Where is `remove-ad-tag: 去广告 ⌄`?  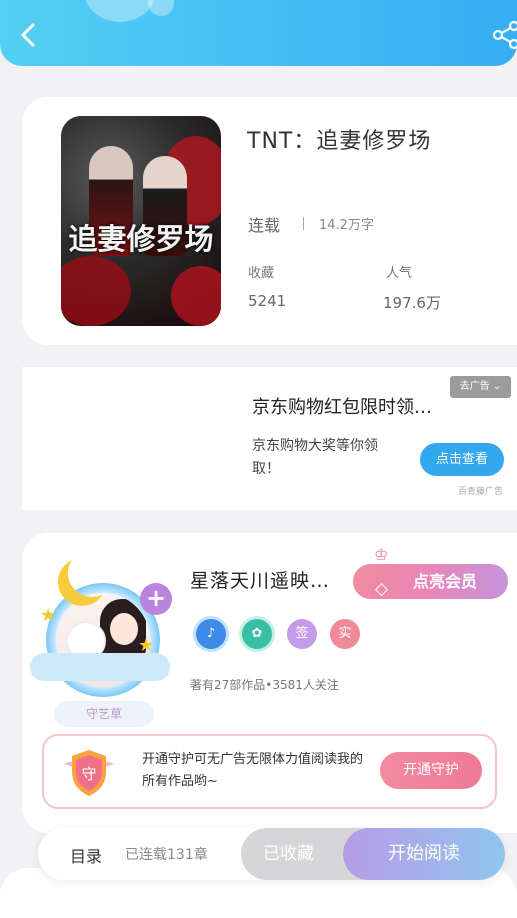
remove-ad-tag: 去广告 ⌄ is located at coordinates (480, 387).